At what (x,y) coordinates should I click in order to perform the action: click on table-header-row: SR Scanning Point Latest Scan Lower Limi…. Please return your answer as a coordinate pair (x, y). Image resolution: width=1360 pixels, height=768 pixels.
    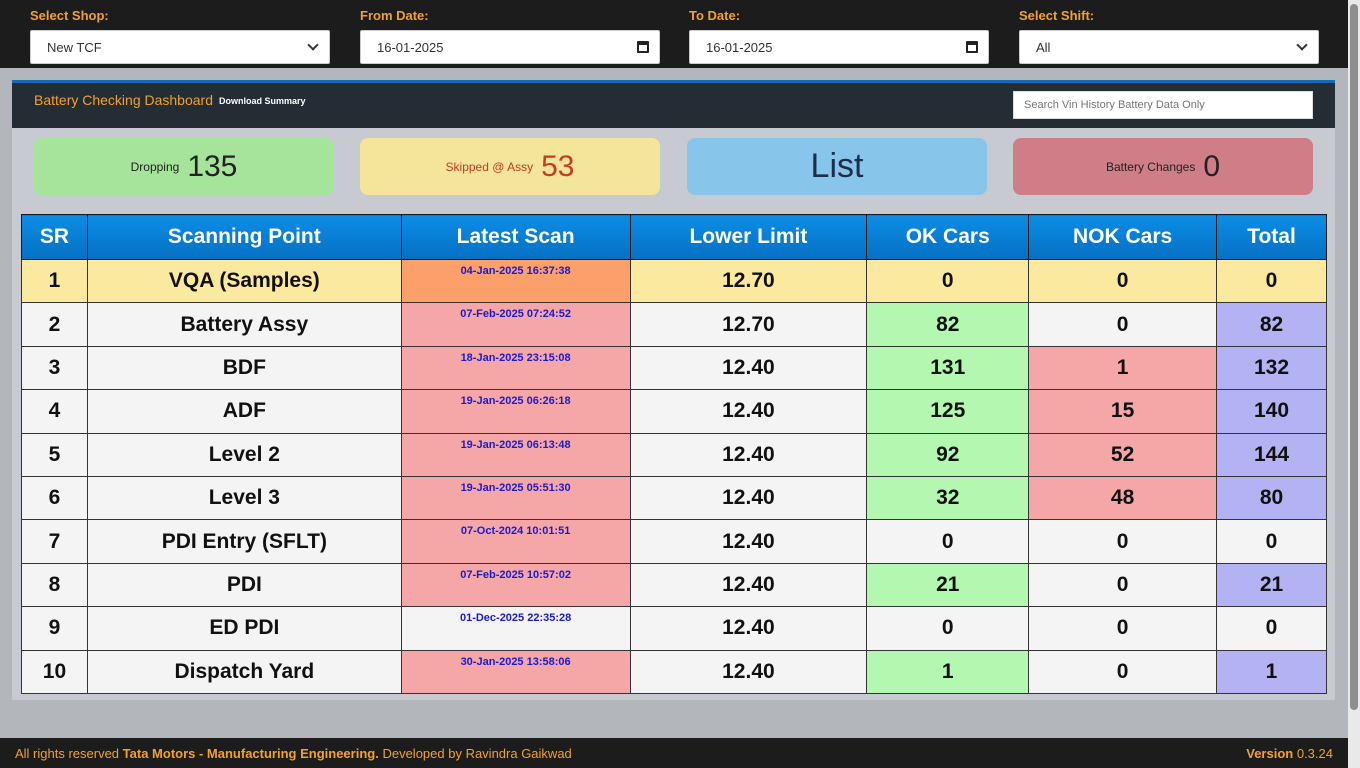
    Looking at the image, I should click on (674, 237).